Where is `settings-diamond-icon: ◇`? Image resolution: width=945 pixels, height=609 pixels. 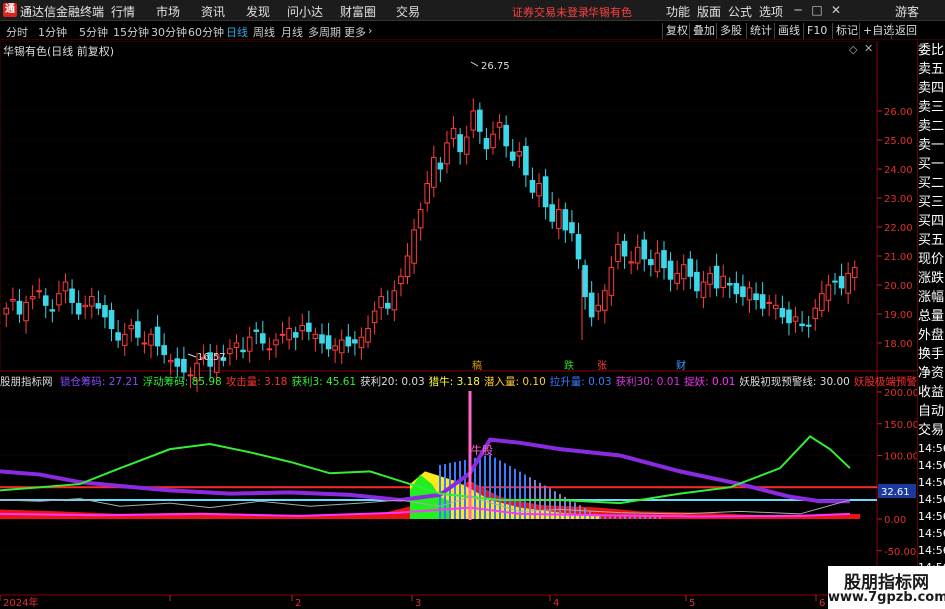 settings-diamond-icon: ◇ is located at coordinates (853, 49).